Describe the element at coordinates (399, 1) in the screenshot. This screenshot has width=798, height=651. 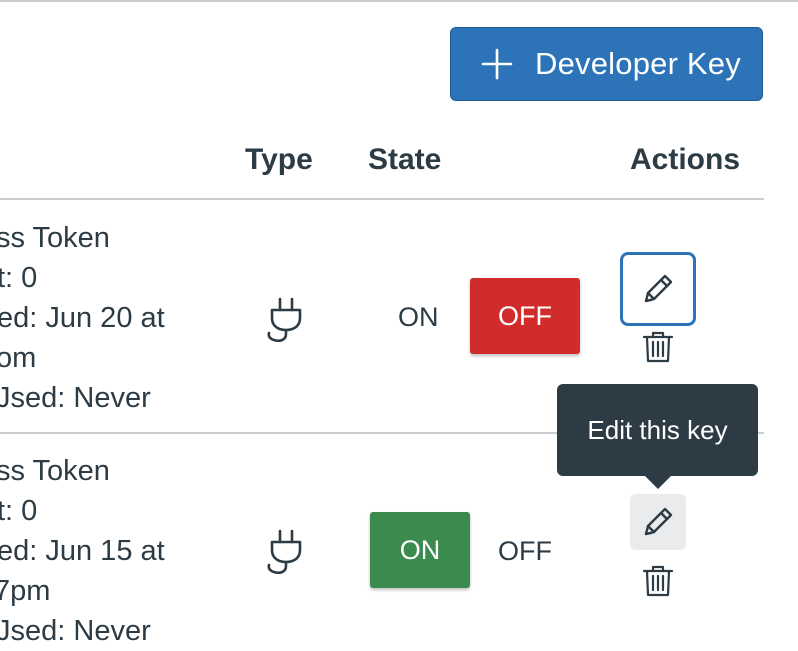
I see `top-divider` at that location.